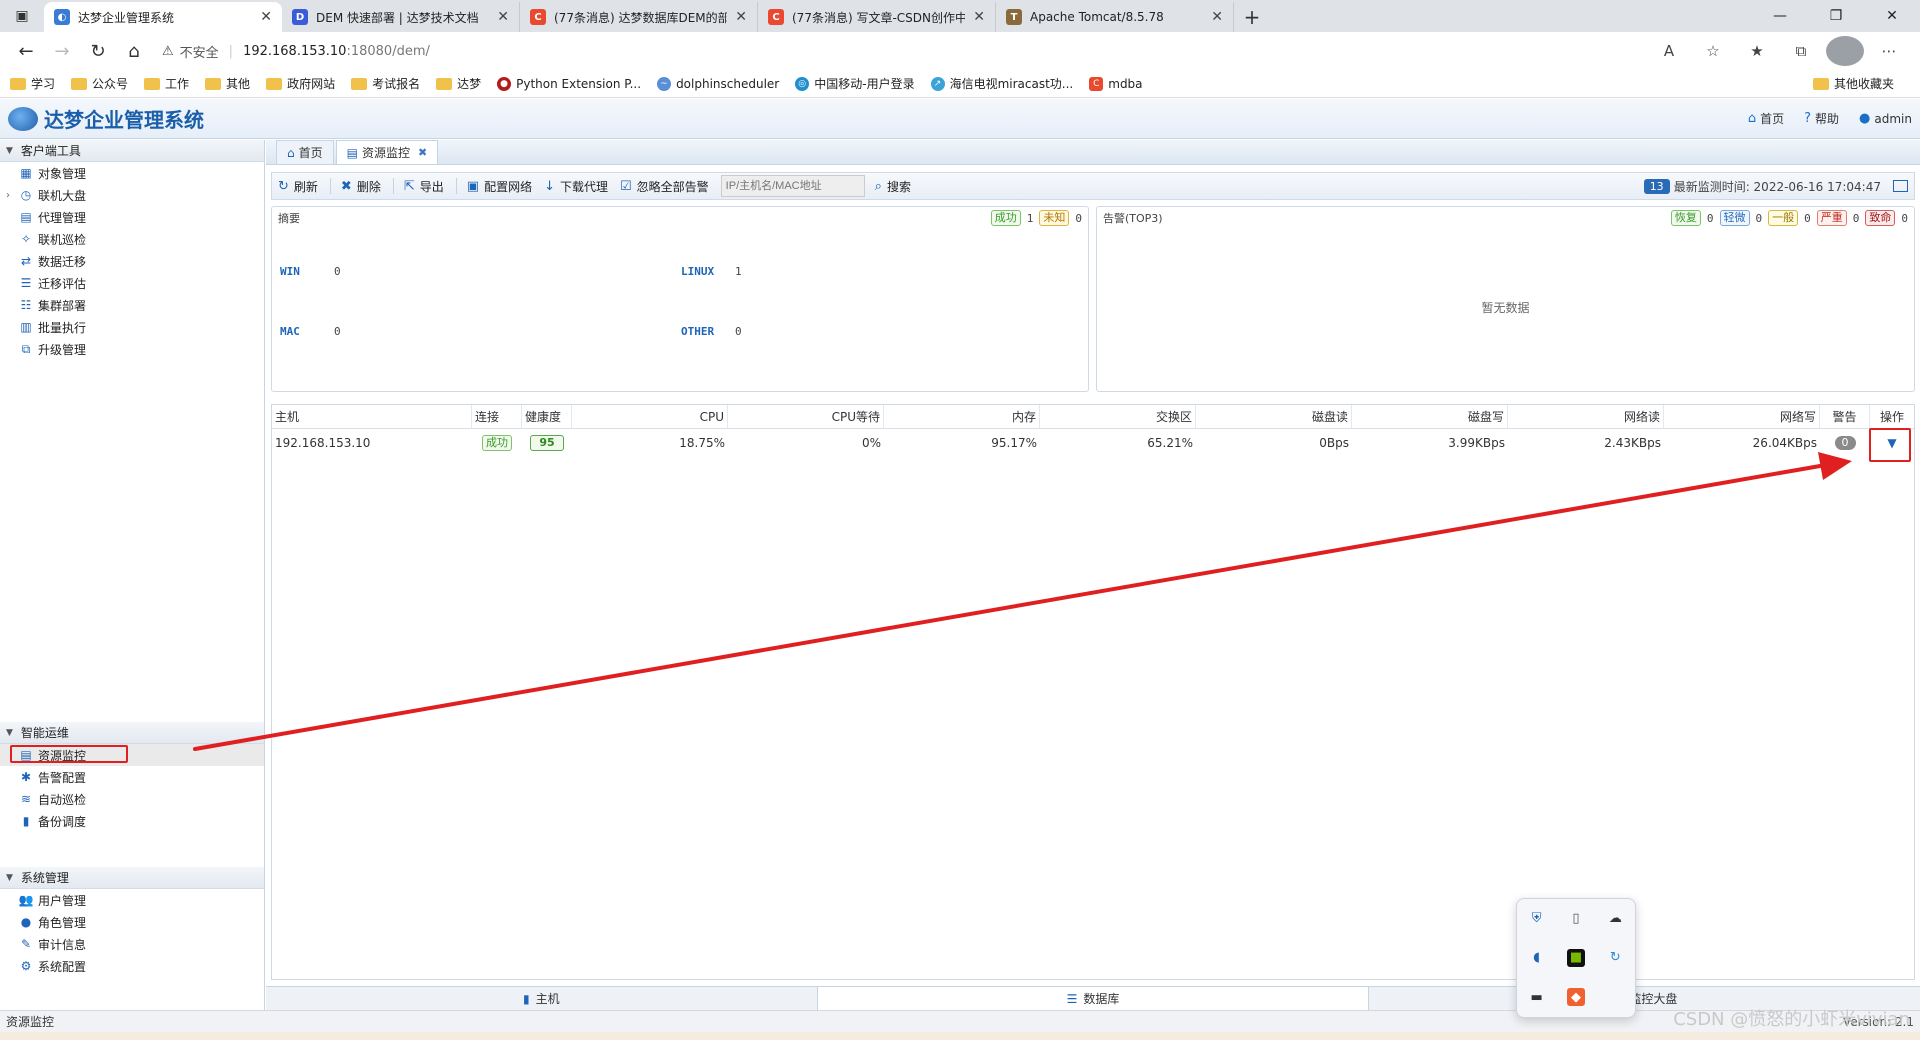 The height and width of the screenshot is (1040, 1920). I want to click on sidebar-item-cluster-deploy: ☷ 集群部署, so click(132, 305).